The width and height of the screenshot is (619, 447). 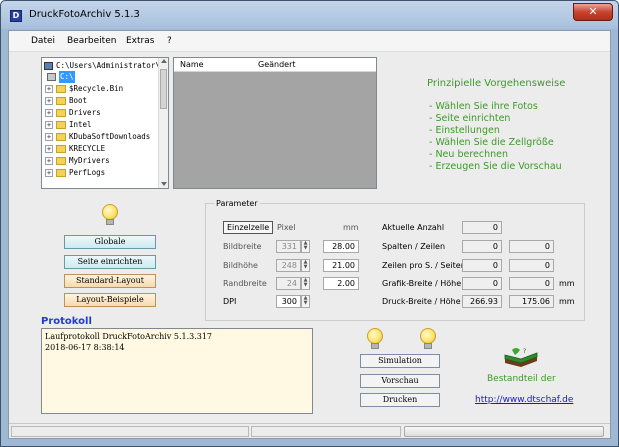 I want to click on menu-help: ?, so click(x=169, y=41).